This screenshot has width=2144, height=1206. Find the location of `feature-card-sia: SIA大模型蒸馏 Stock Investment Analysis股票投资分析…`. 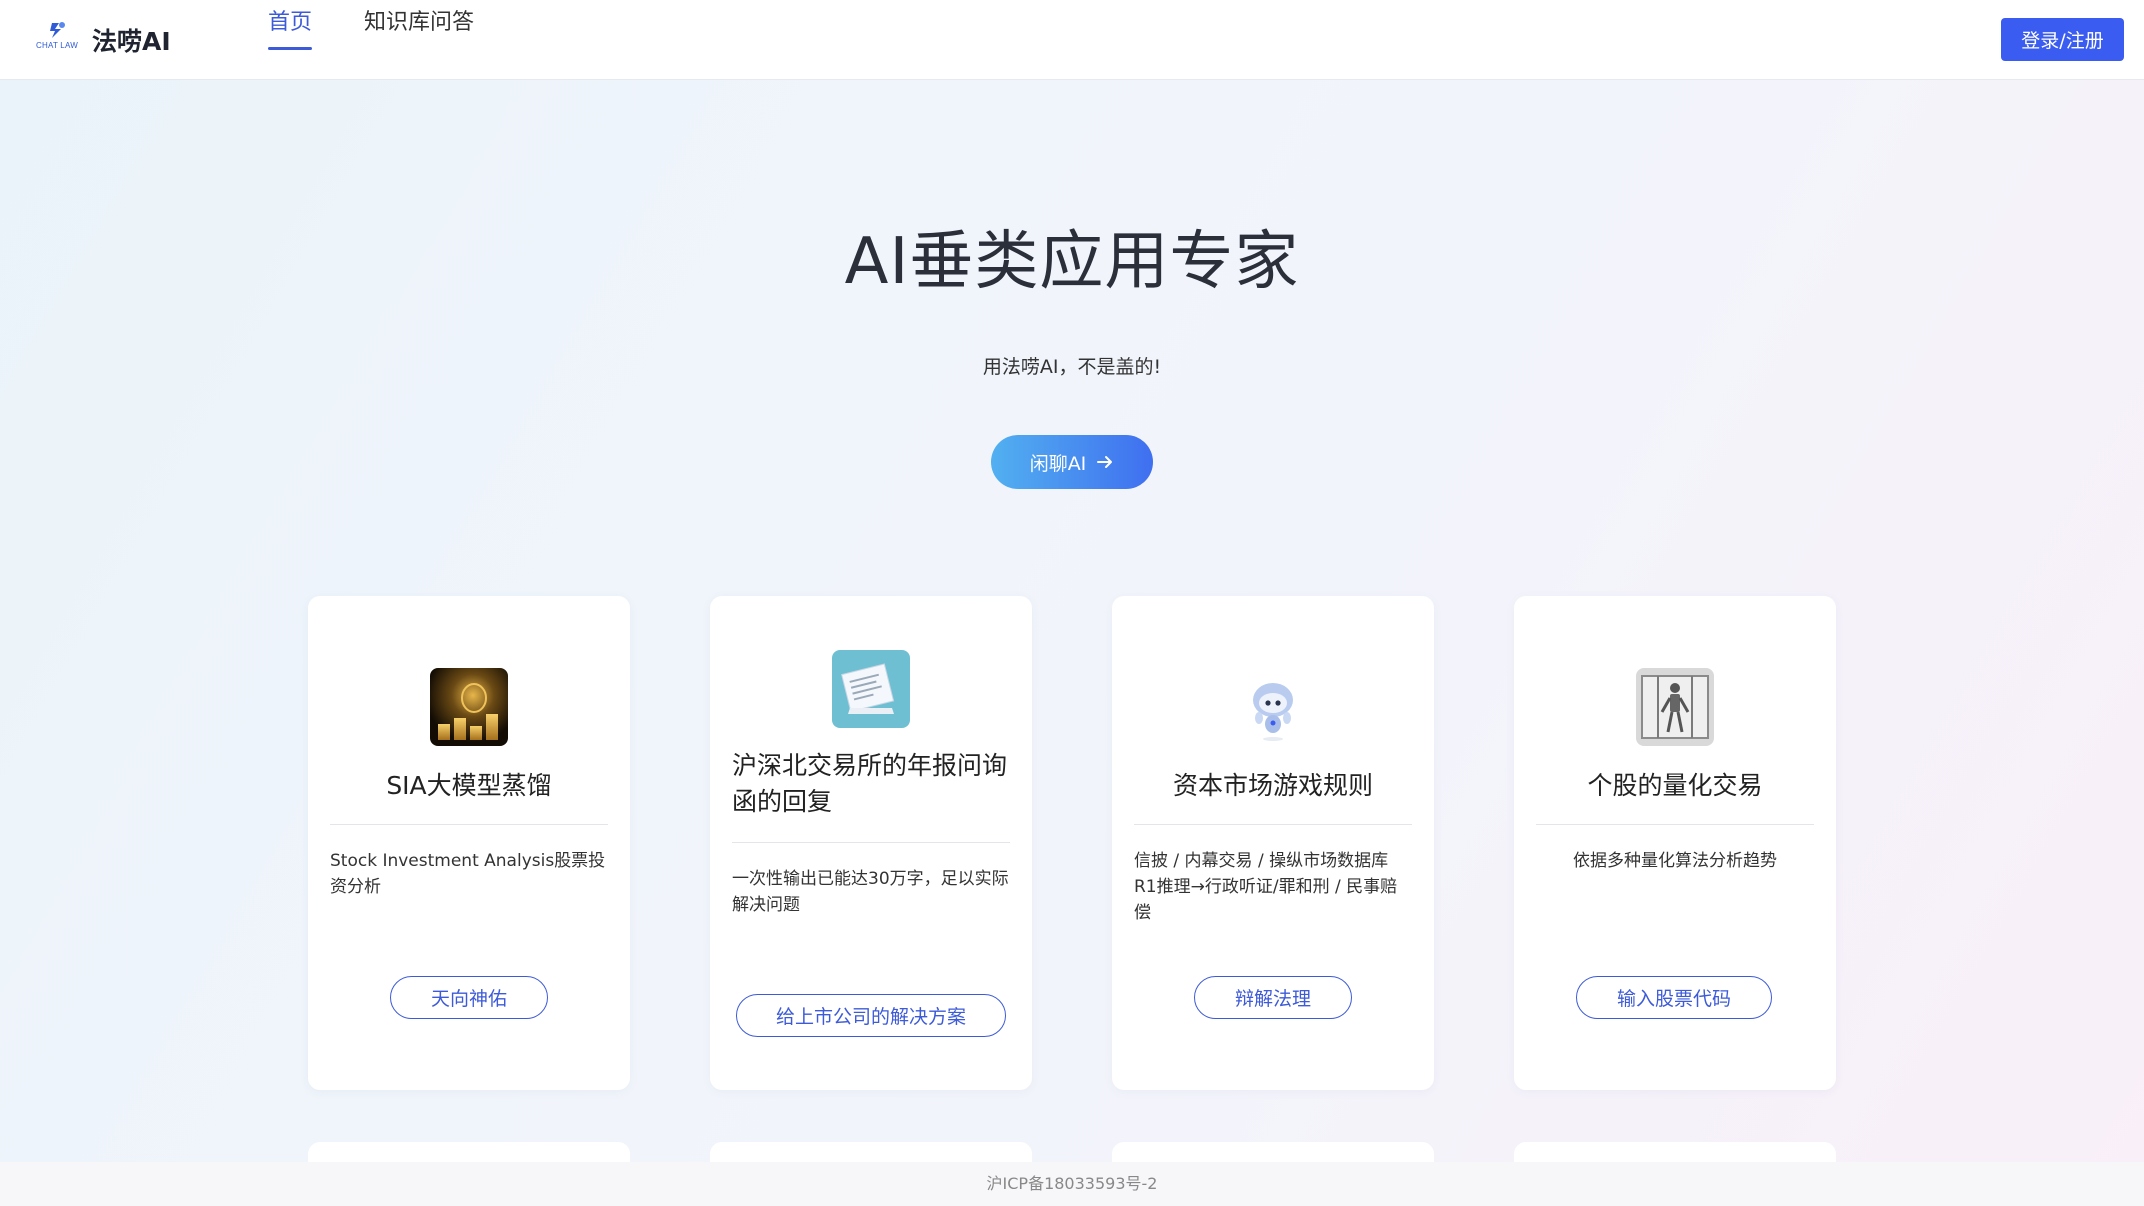

feature-card-sia: SIA大模型蒸馏 Stock Investment Analysis股票投资分析… is located at coordinates (469, 843).